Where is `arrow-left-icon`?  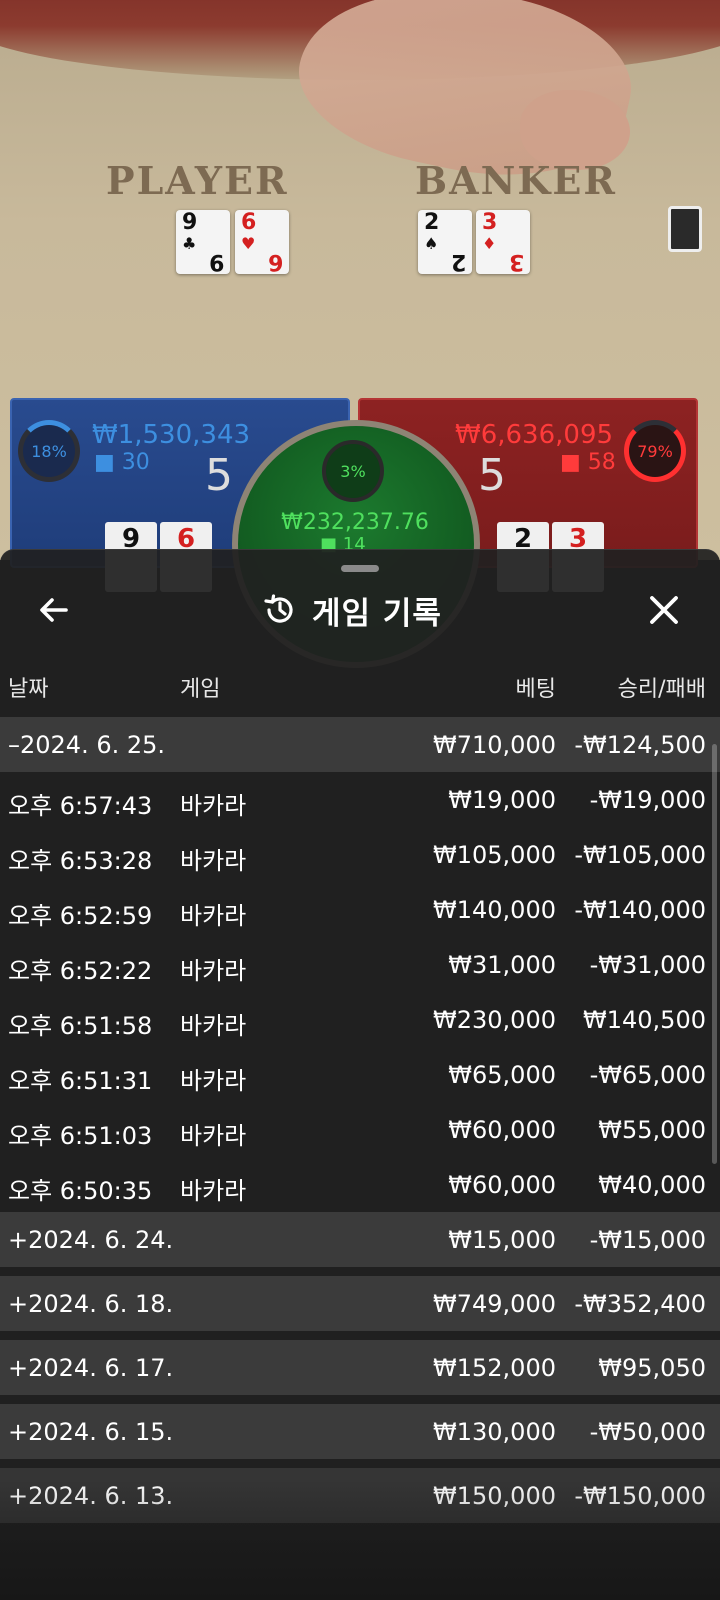
arrow-left-icon is located at coordinates (54, 610).